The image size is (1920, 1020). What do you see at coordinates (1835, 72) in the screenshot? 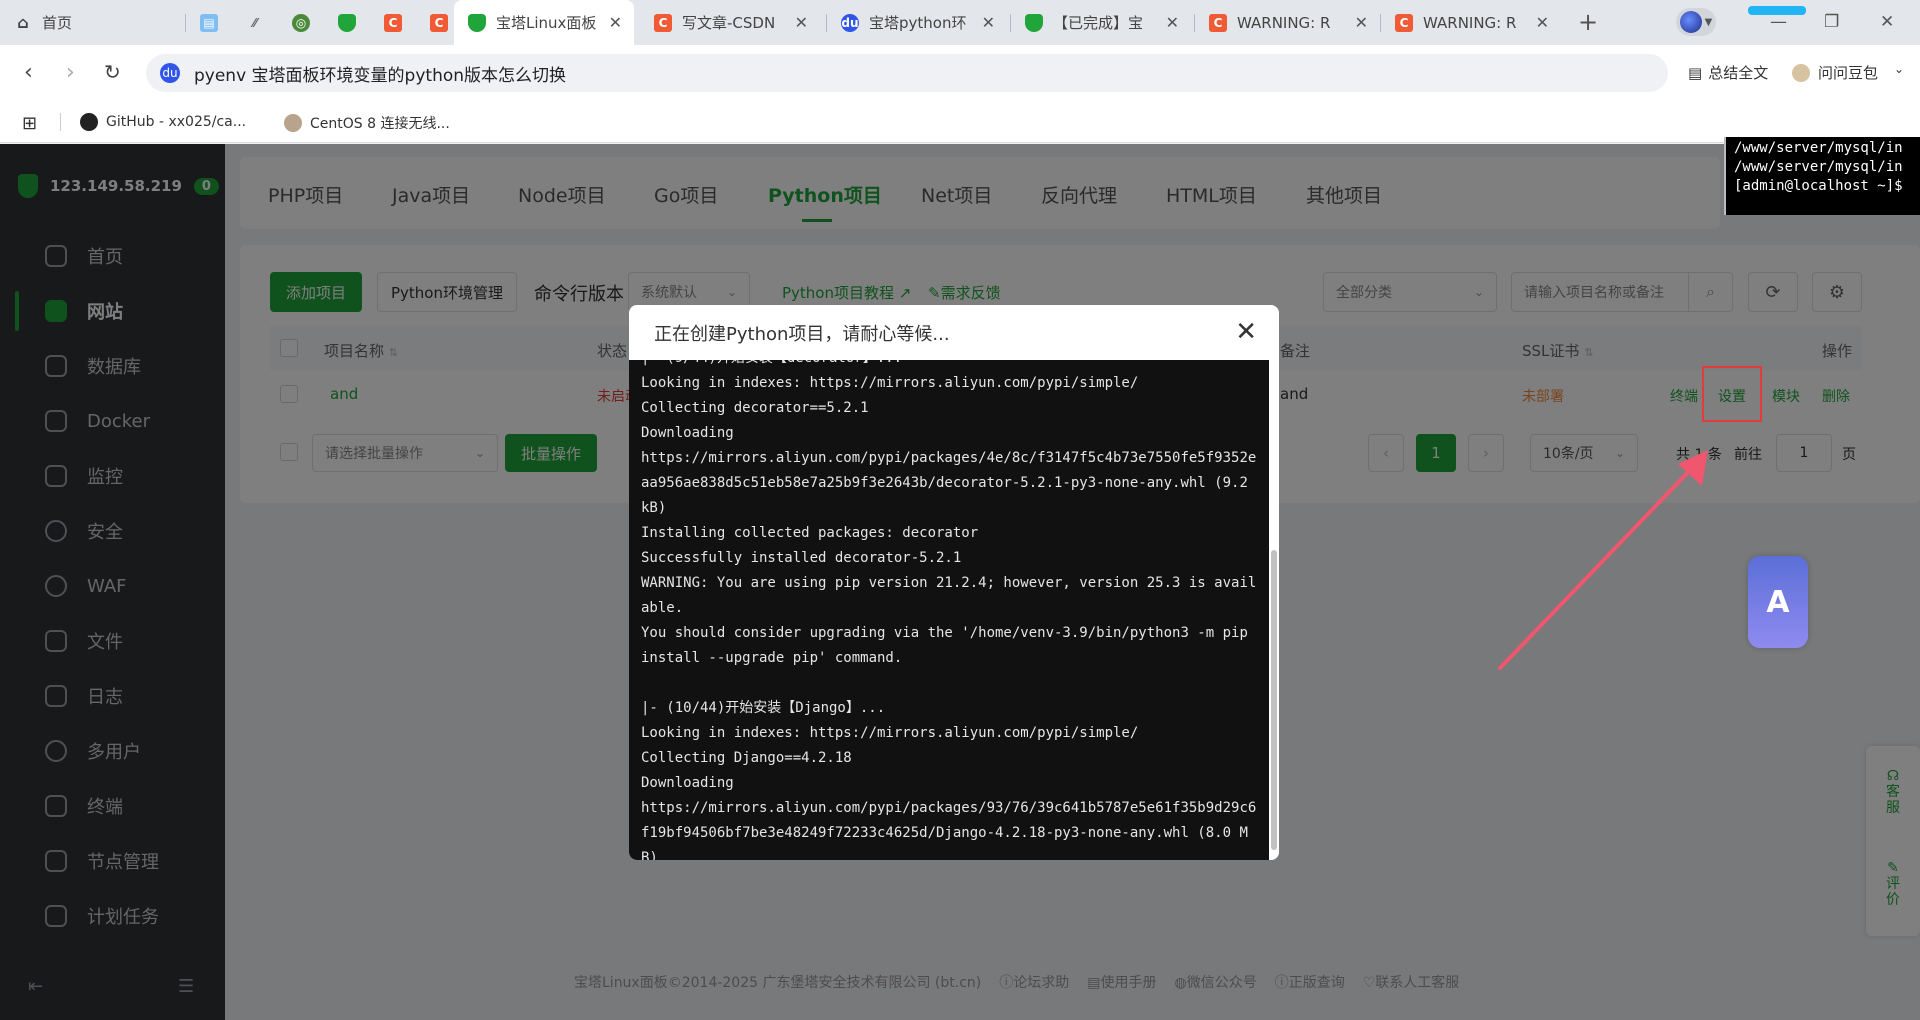
I see `ask-doubao-button: 问问豆包` at bounding box center [1835, 72].